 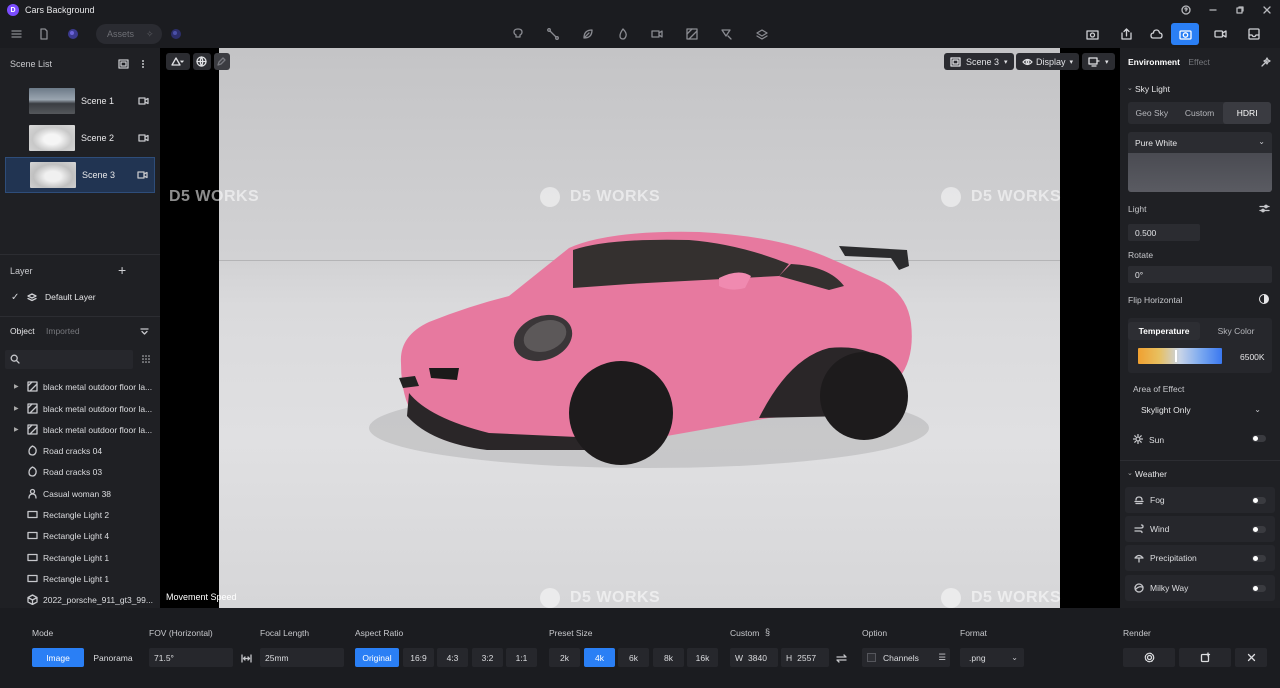 What do you see at coordinates (80, 535) in the screenshot?
I see `list-item: Rectangle Light 4` at bounding box center [80, 535].